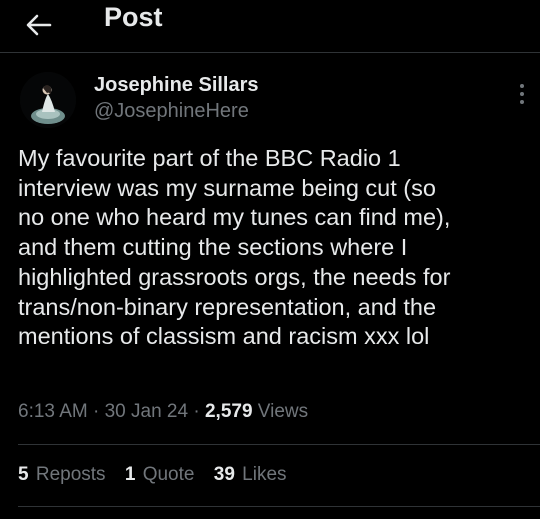 Image resolution: width=540 pixels, height=519 pixels. I want to click on likes-link: 39 Likes, so click(250, 475).